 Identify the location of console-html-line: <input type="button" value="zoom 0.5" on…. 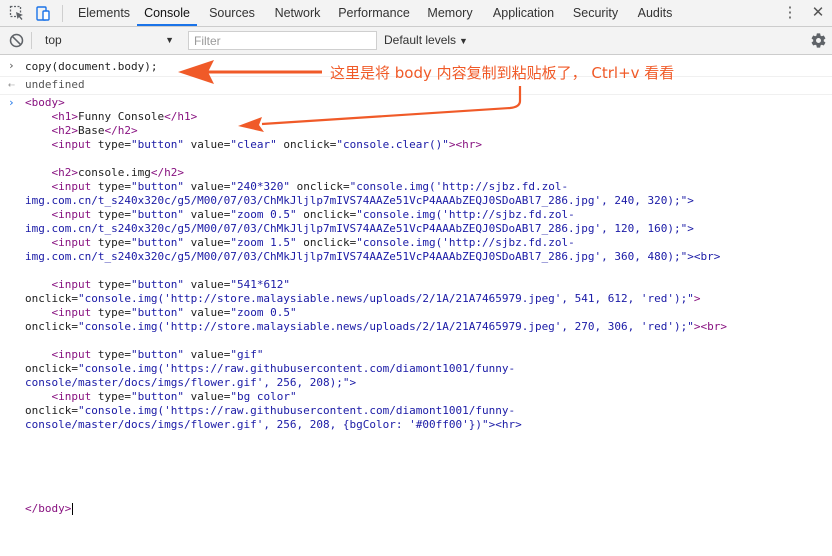
(313, 214).